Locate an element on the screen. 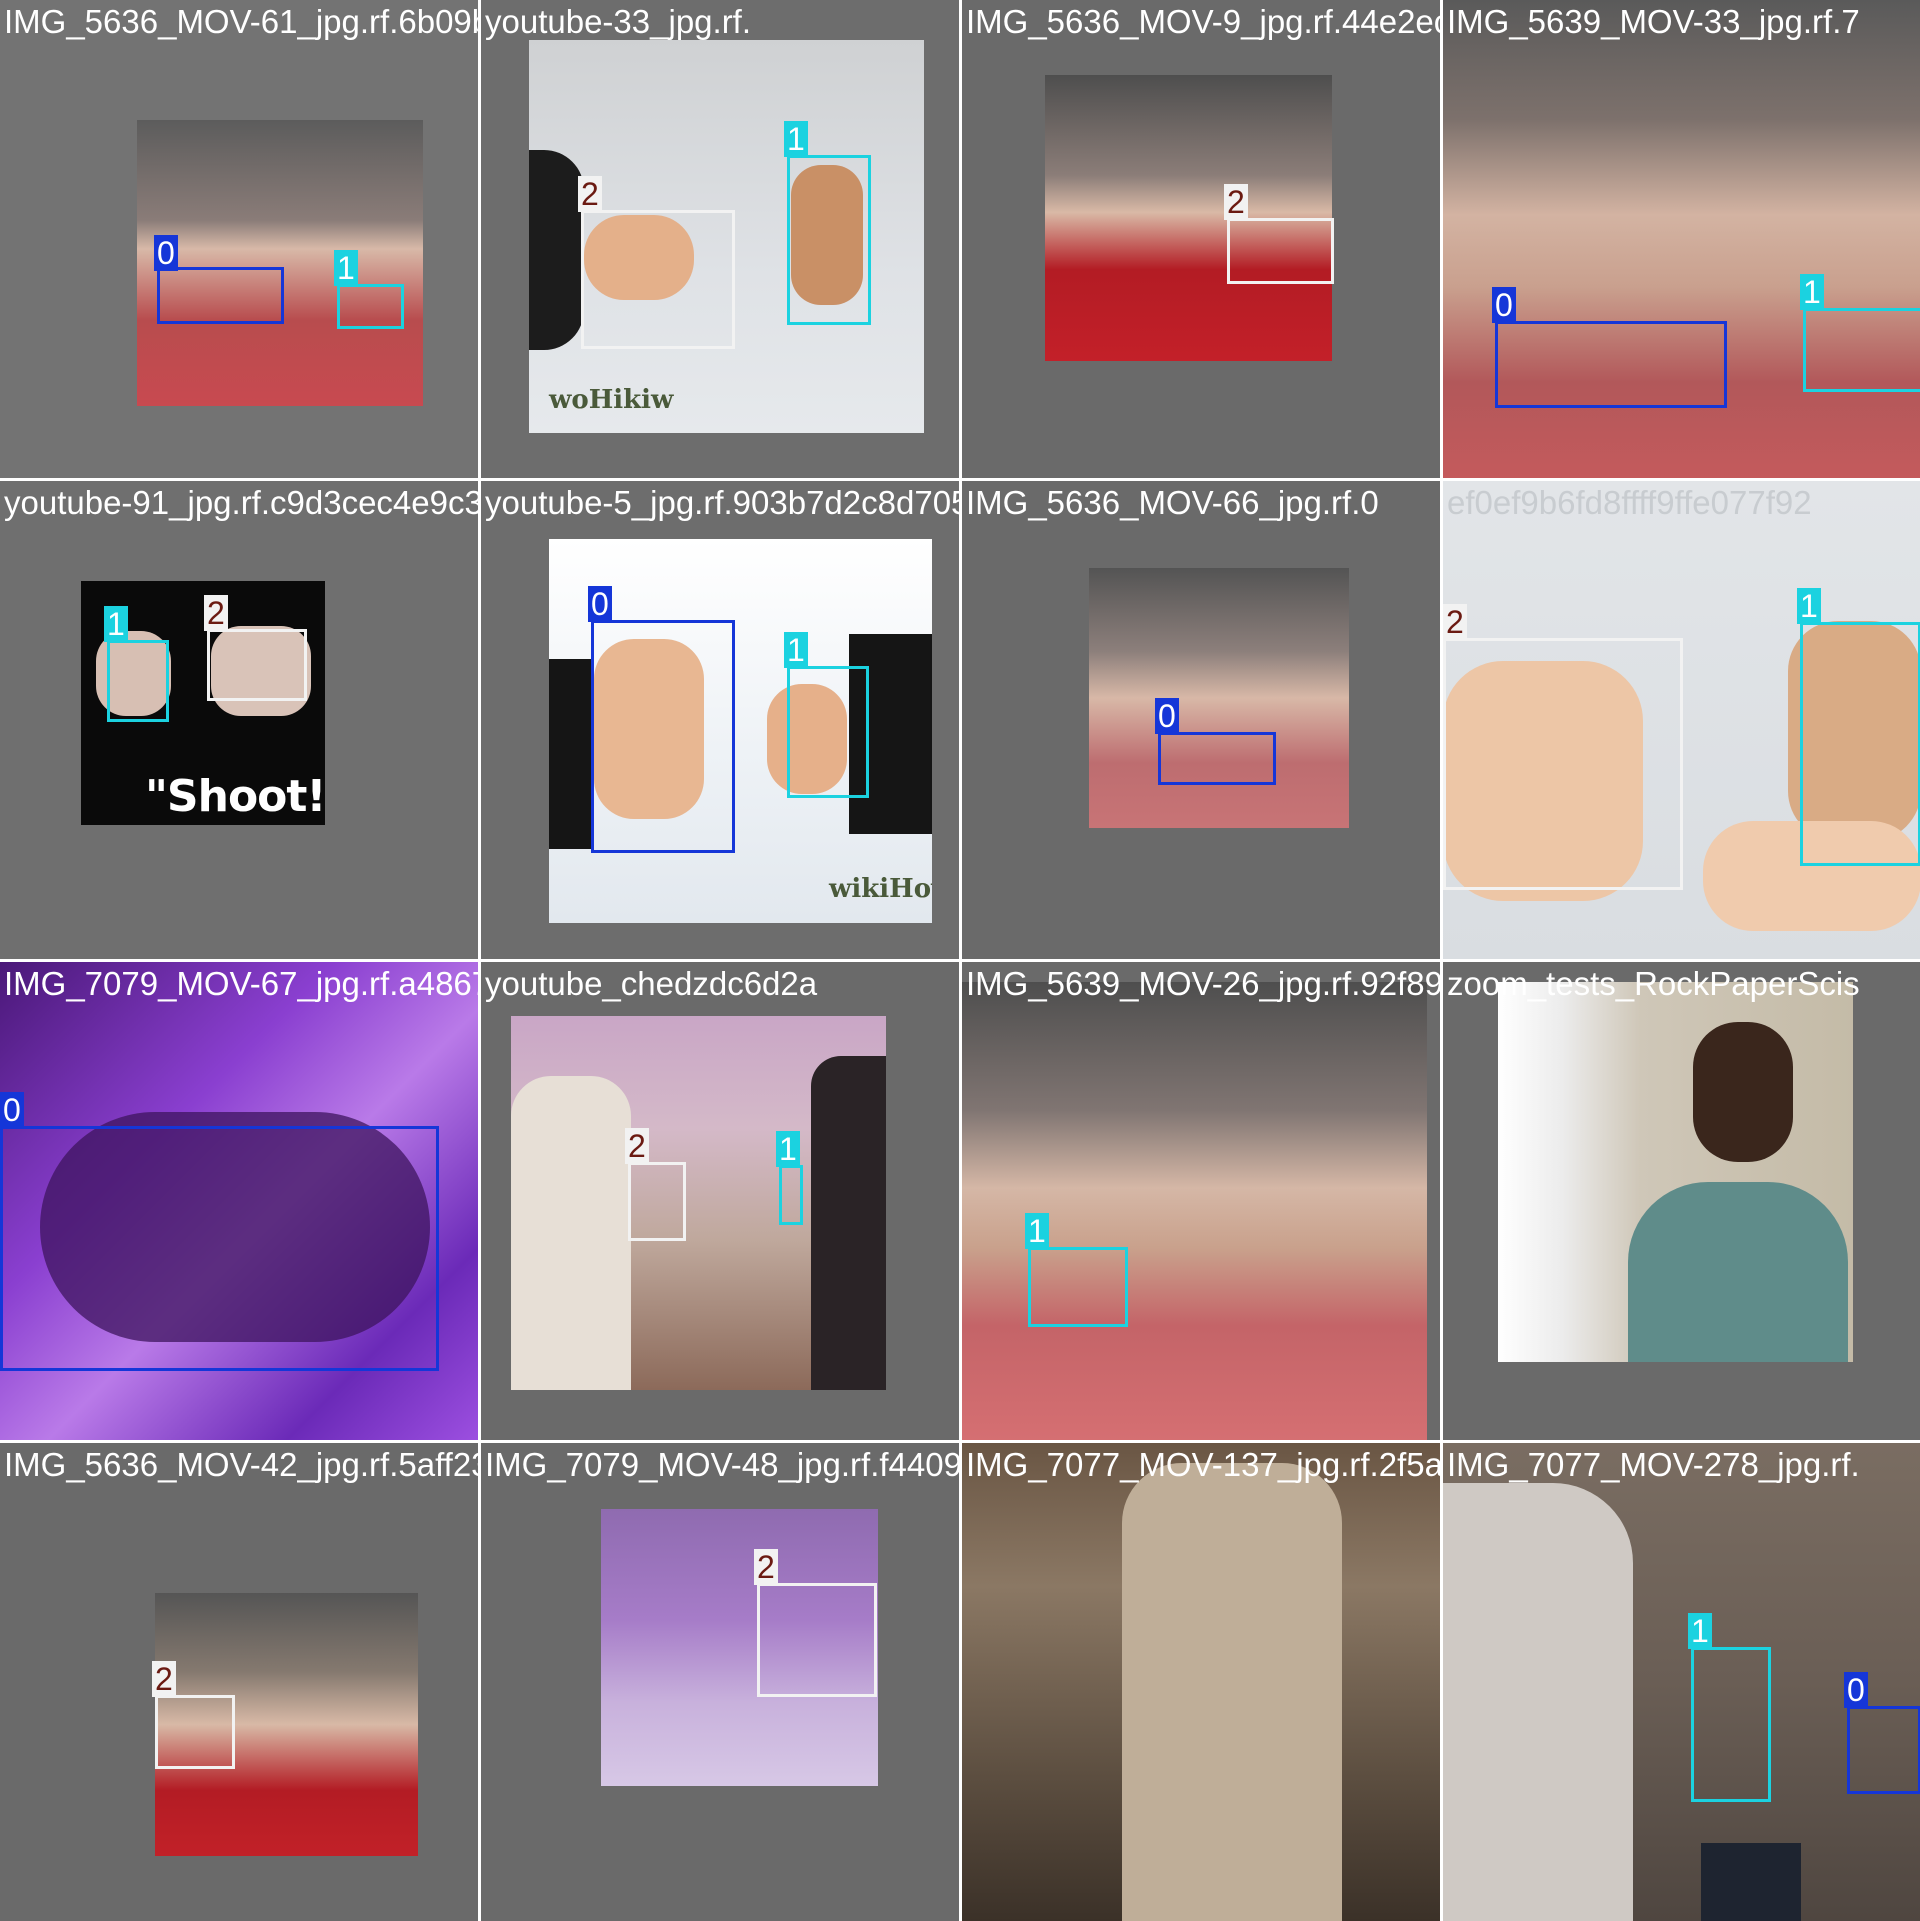 The height and width of the screenshot is (1921, 1920). tile: 2 1 youtube_chedzdc6d2a is located at coordinates (720, 1201).